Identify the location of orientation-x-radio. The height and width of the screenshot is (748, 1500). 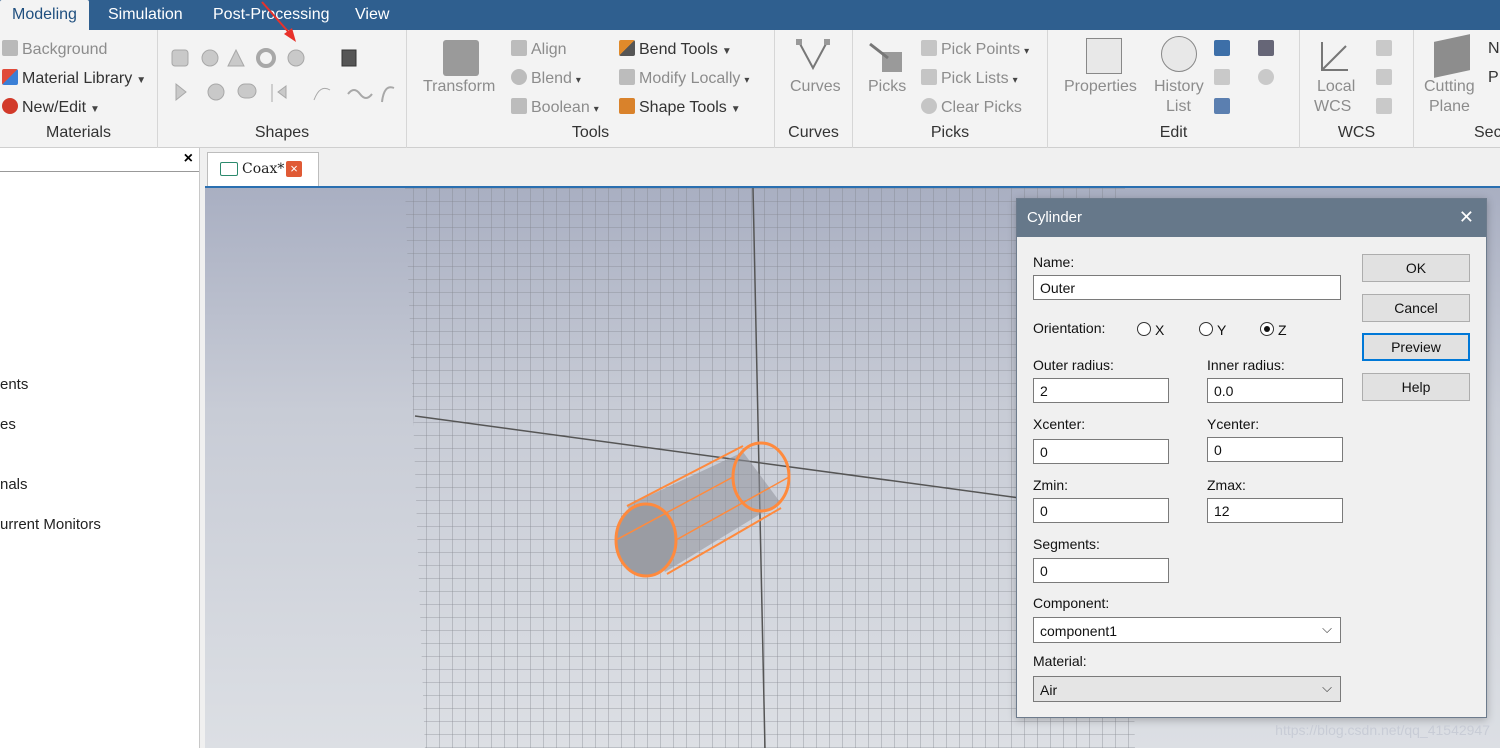
(1144, 329).